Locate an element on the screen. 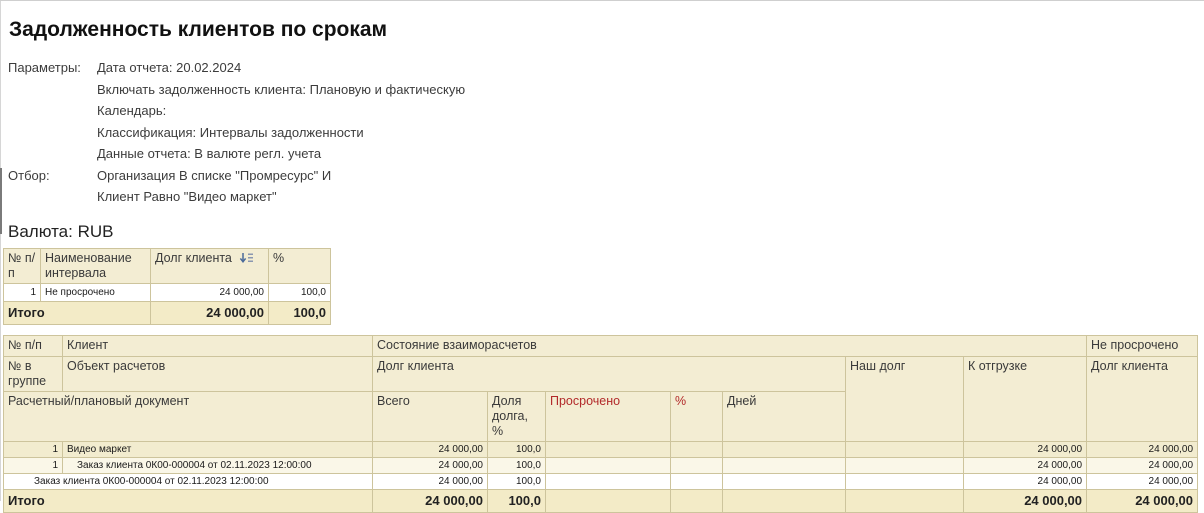  detail-col-client-debt: Долг клиента is located at coordinates (609, 373).